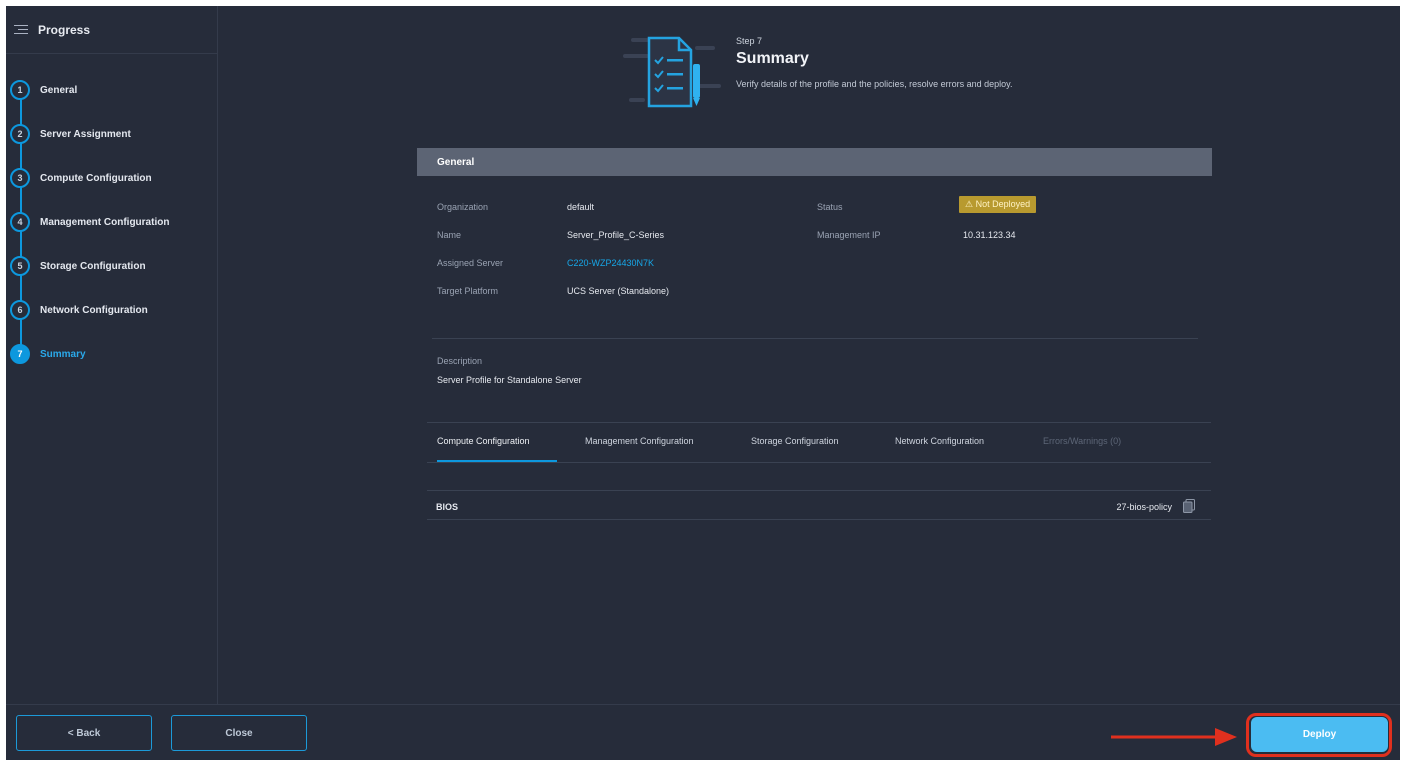 The height and width of the screenshot is (760, 1406). I want to click on step-label: General, so click(59, 90).